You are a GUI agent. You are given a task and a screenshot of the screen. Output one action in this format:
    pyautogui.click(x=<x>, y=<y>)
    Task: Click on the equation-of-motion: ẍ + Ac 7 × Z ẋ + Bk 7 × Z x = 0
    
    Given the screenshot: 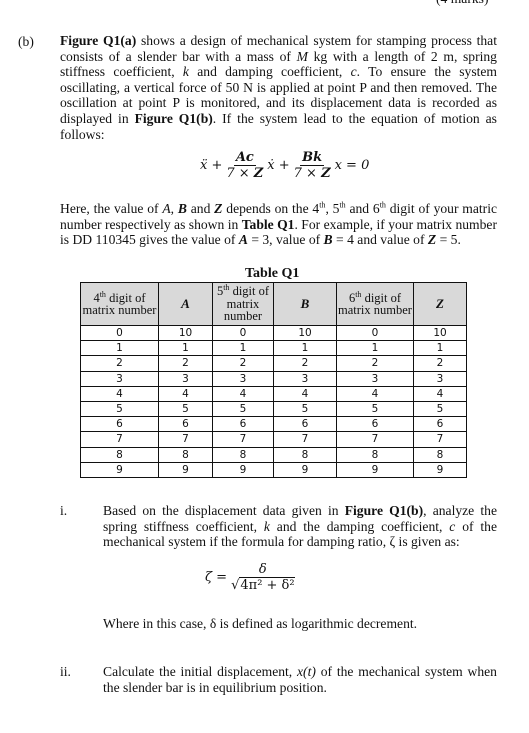 What is the action you would take?
    pyautogui.click(x=285, y=165)
    